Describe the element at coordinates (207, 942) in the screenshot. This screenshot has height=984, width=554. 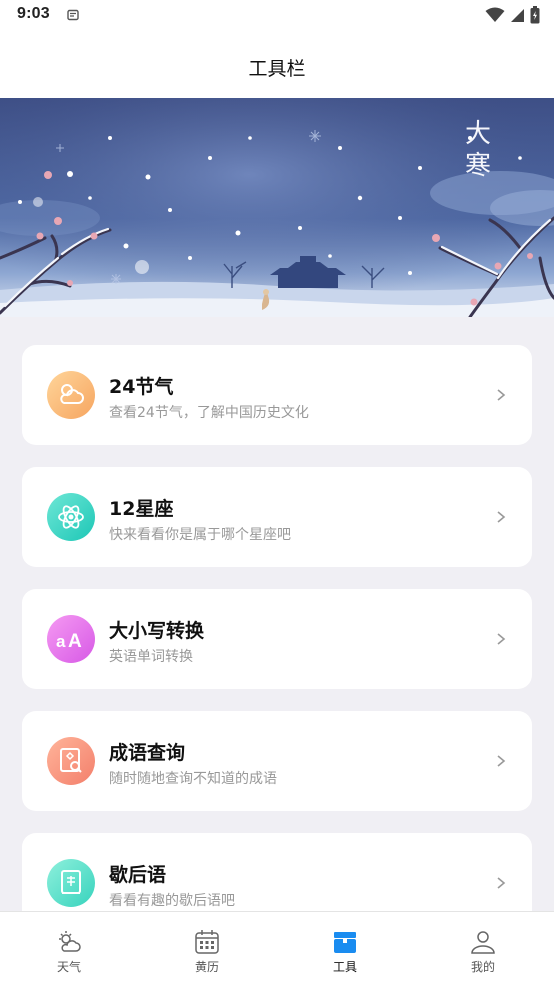
I see `calendar-icon` at that location.